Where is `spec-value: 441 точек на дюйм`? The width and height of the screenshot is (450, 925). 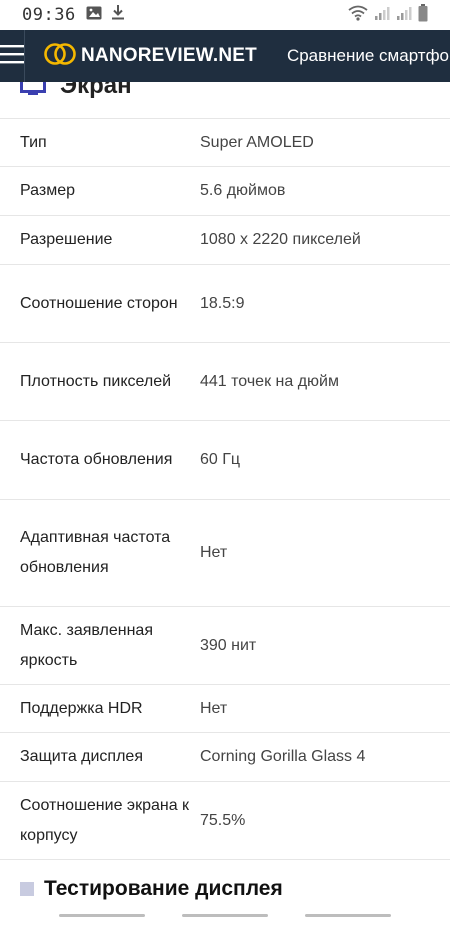
spec-value: 441 точек на дюйм is located at coordinates (269, 381).